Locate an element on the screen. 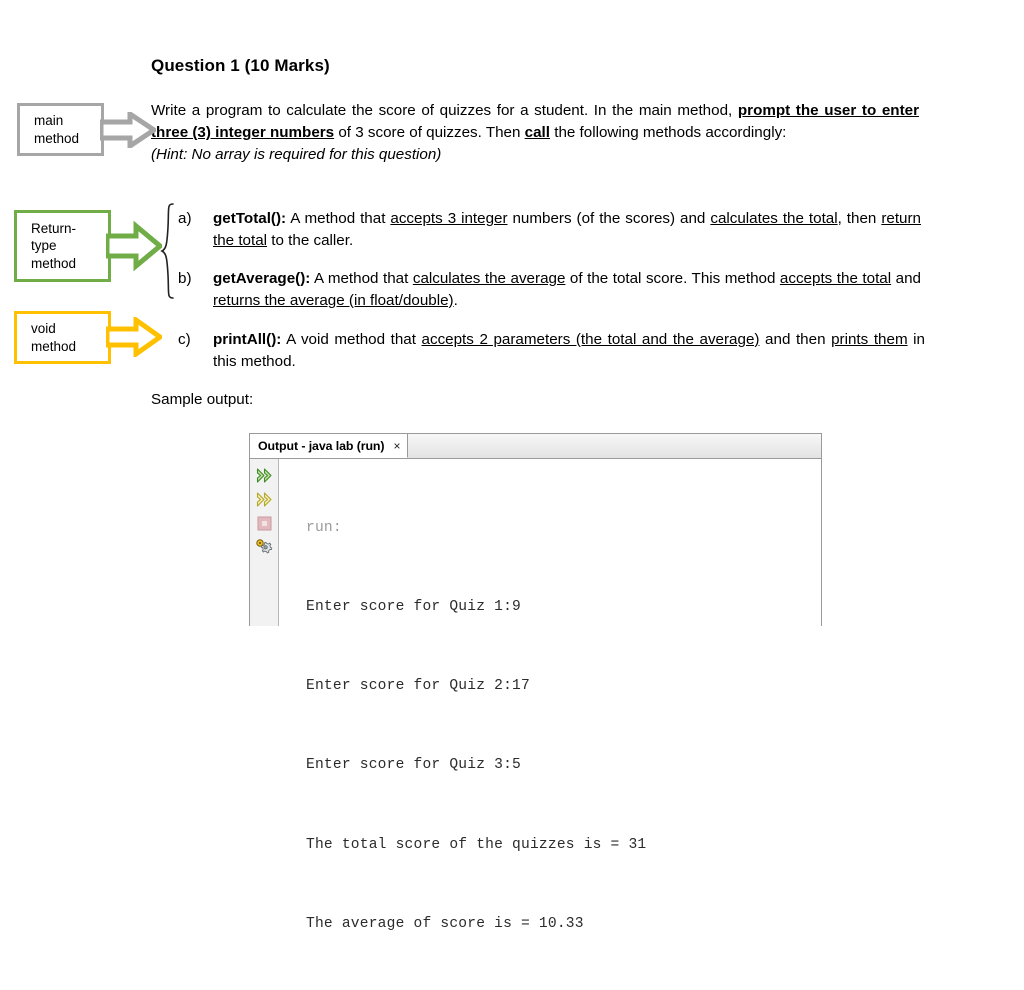 This screenshot has height=990, width=1024. settings-icon is located at coordinates (264, 547).